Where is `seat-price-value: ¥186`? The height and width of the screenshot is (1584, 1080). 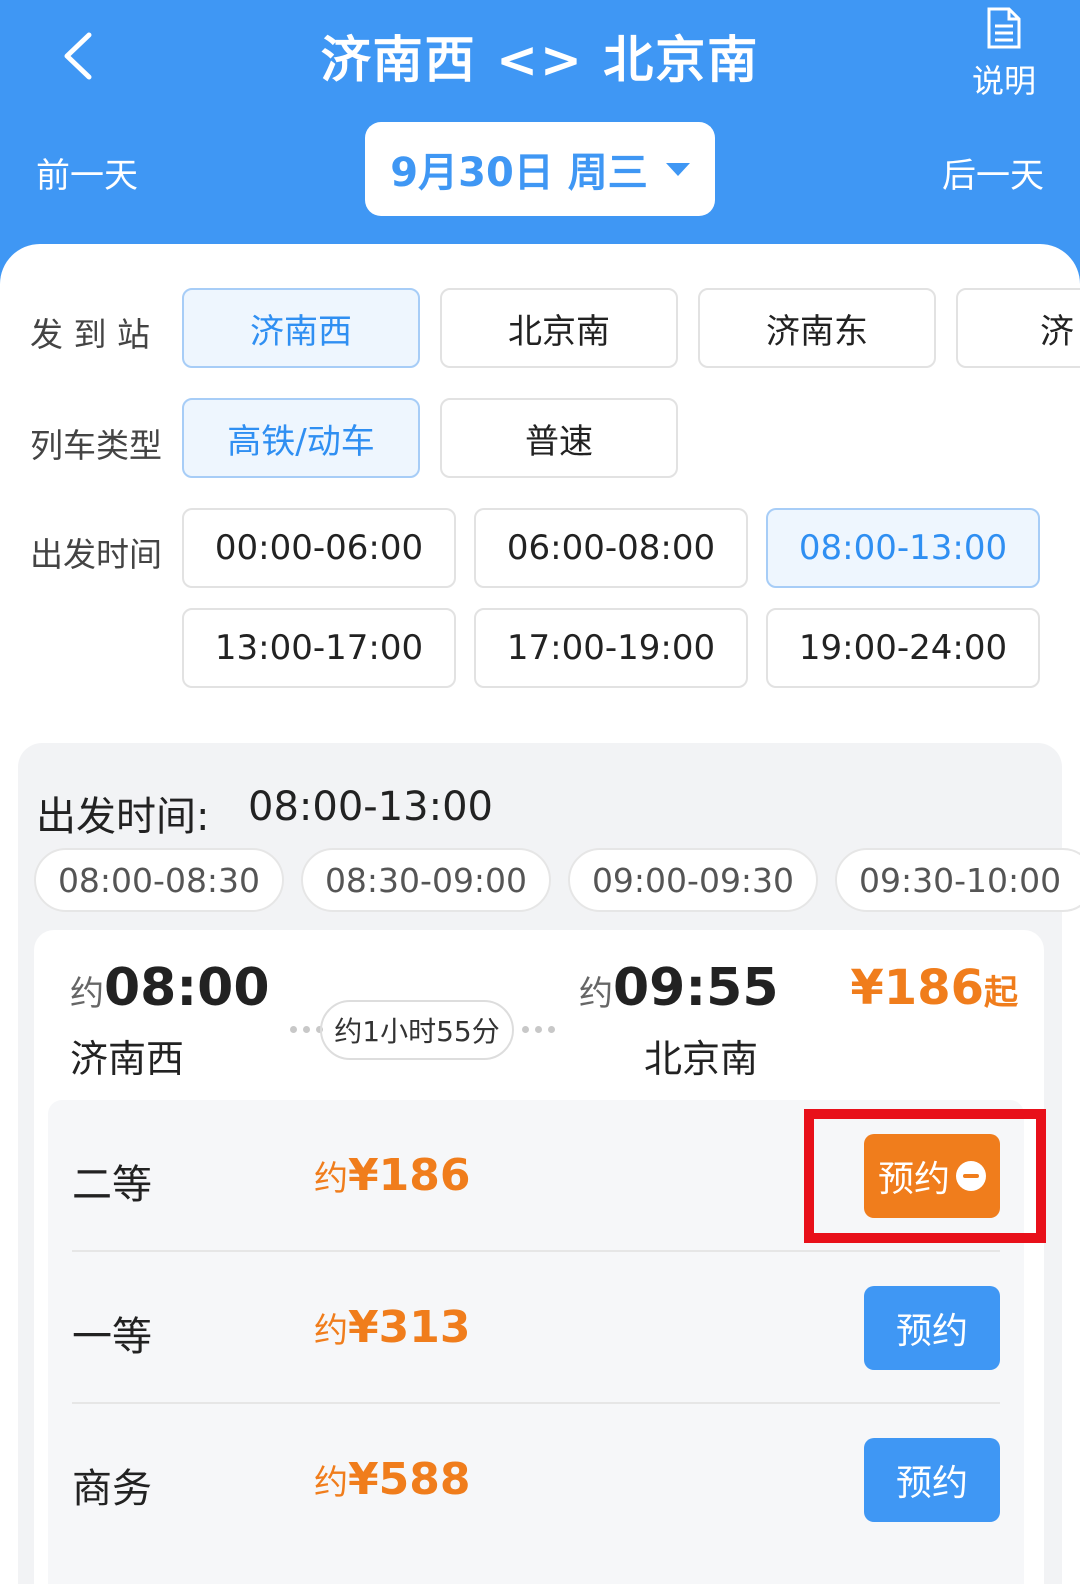
seat-price-value: ¥186 is located at coordinates (409, 1175).